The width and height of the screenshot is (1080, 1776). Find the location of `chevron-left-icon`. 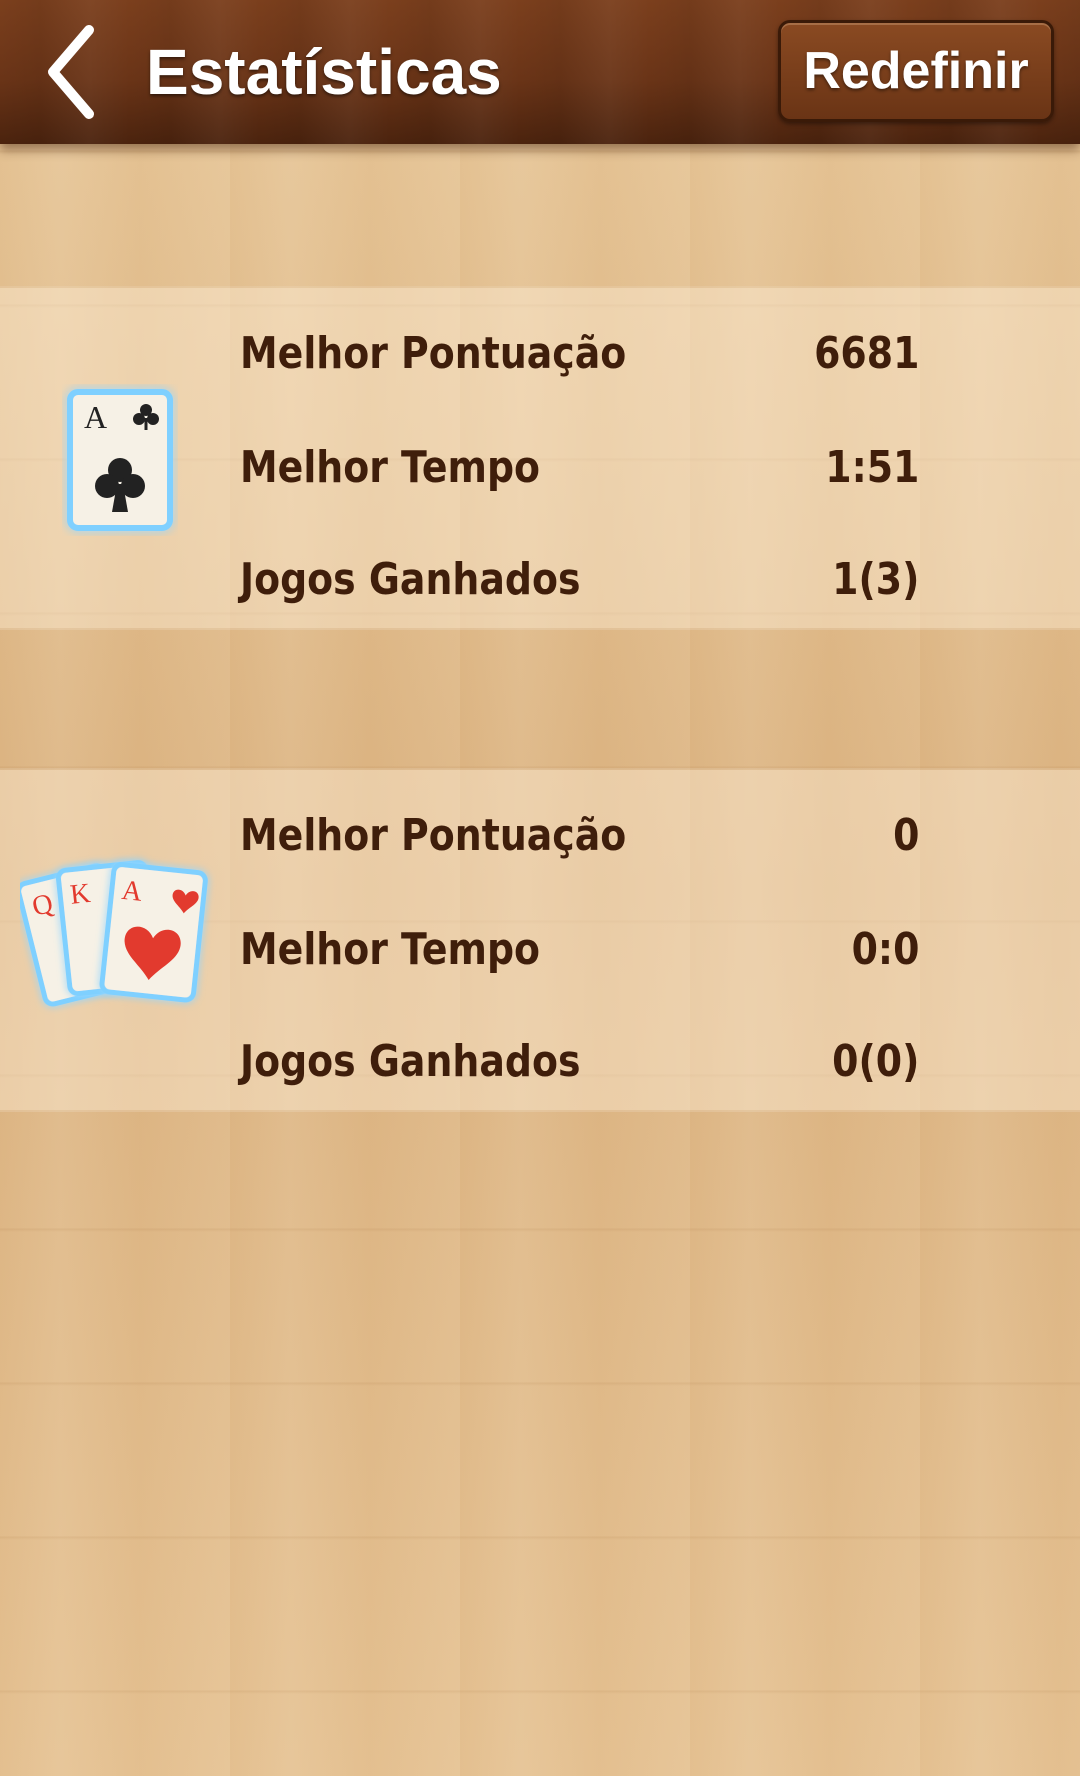

chevron-left-icon is located at coordinates (71, 72).